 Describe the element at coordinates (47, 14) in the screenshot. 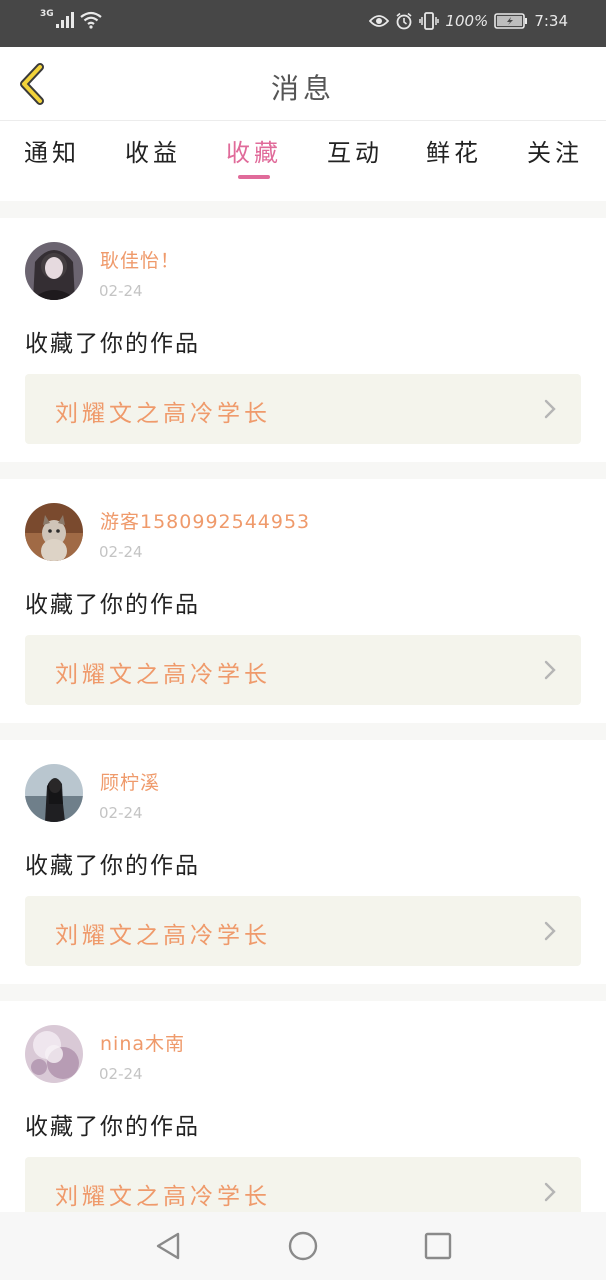

I see `network-type: 3G` at that location.